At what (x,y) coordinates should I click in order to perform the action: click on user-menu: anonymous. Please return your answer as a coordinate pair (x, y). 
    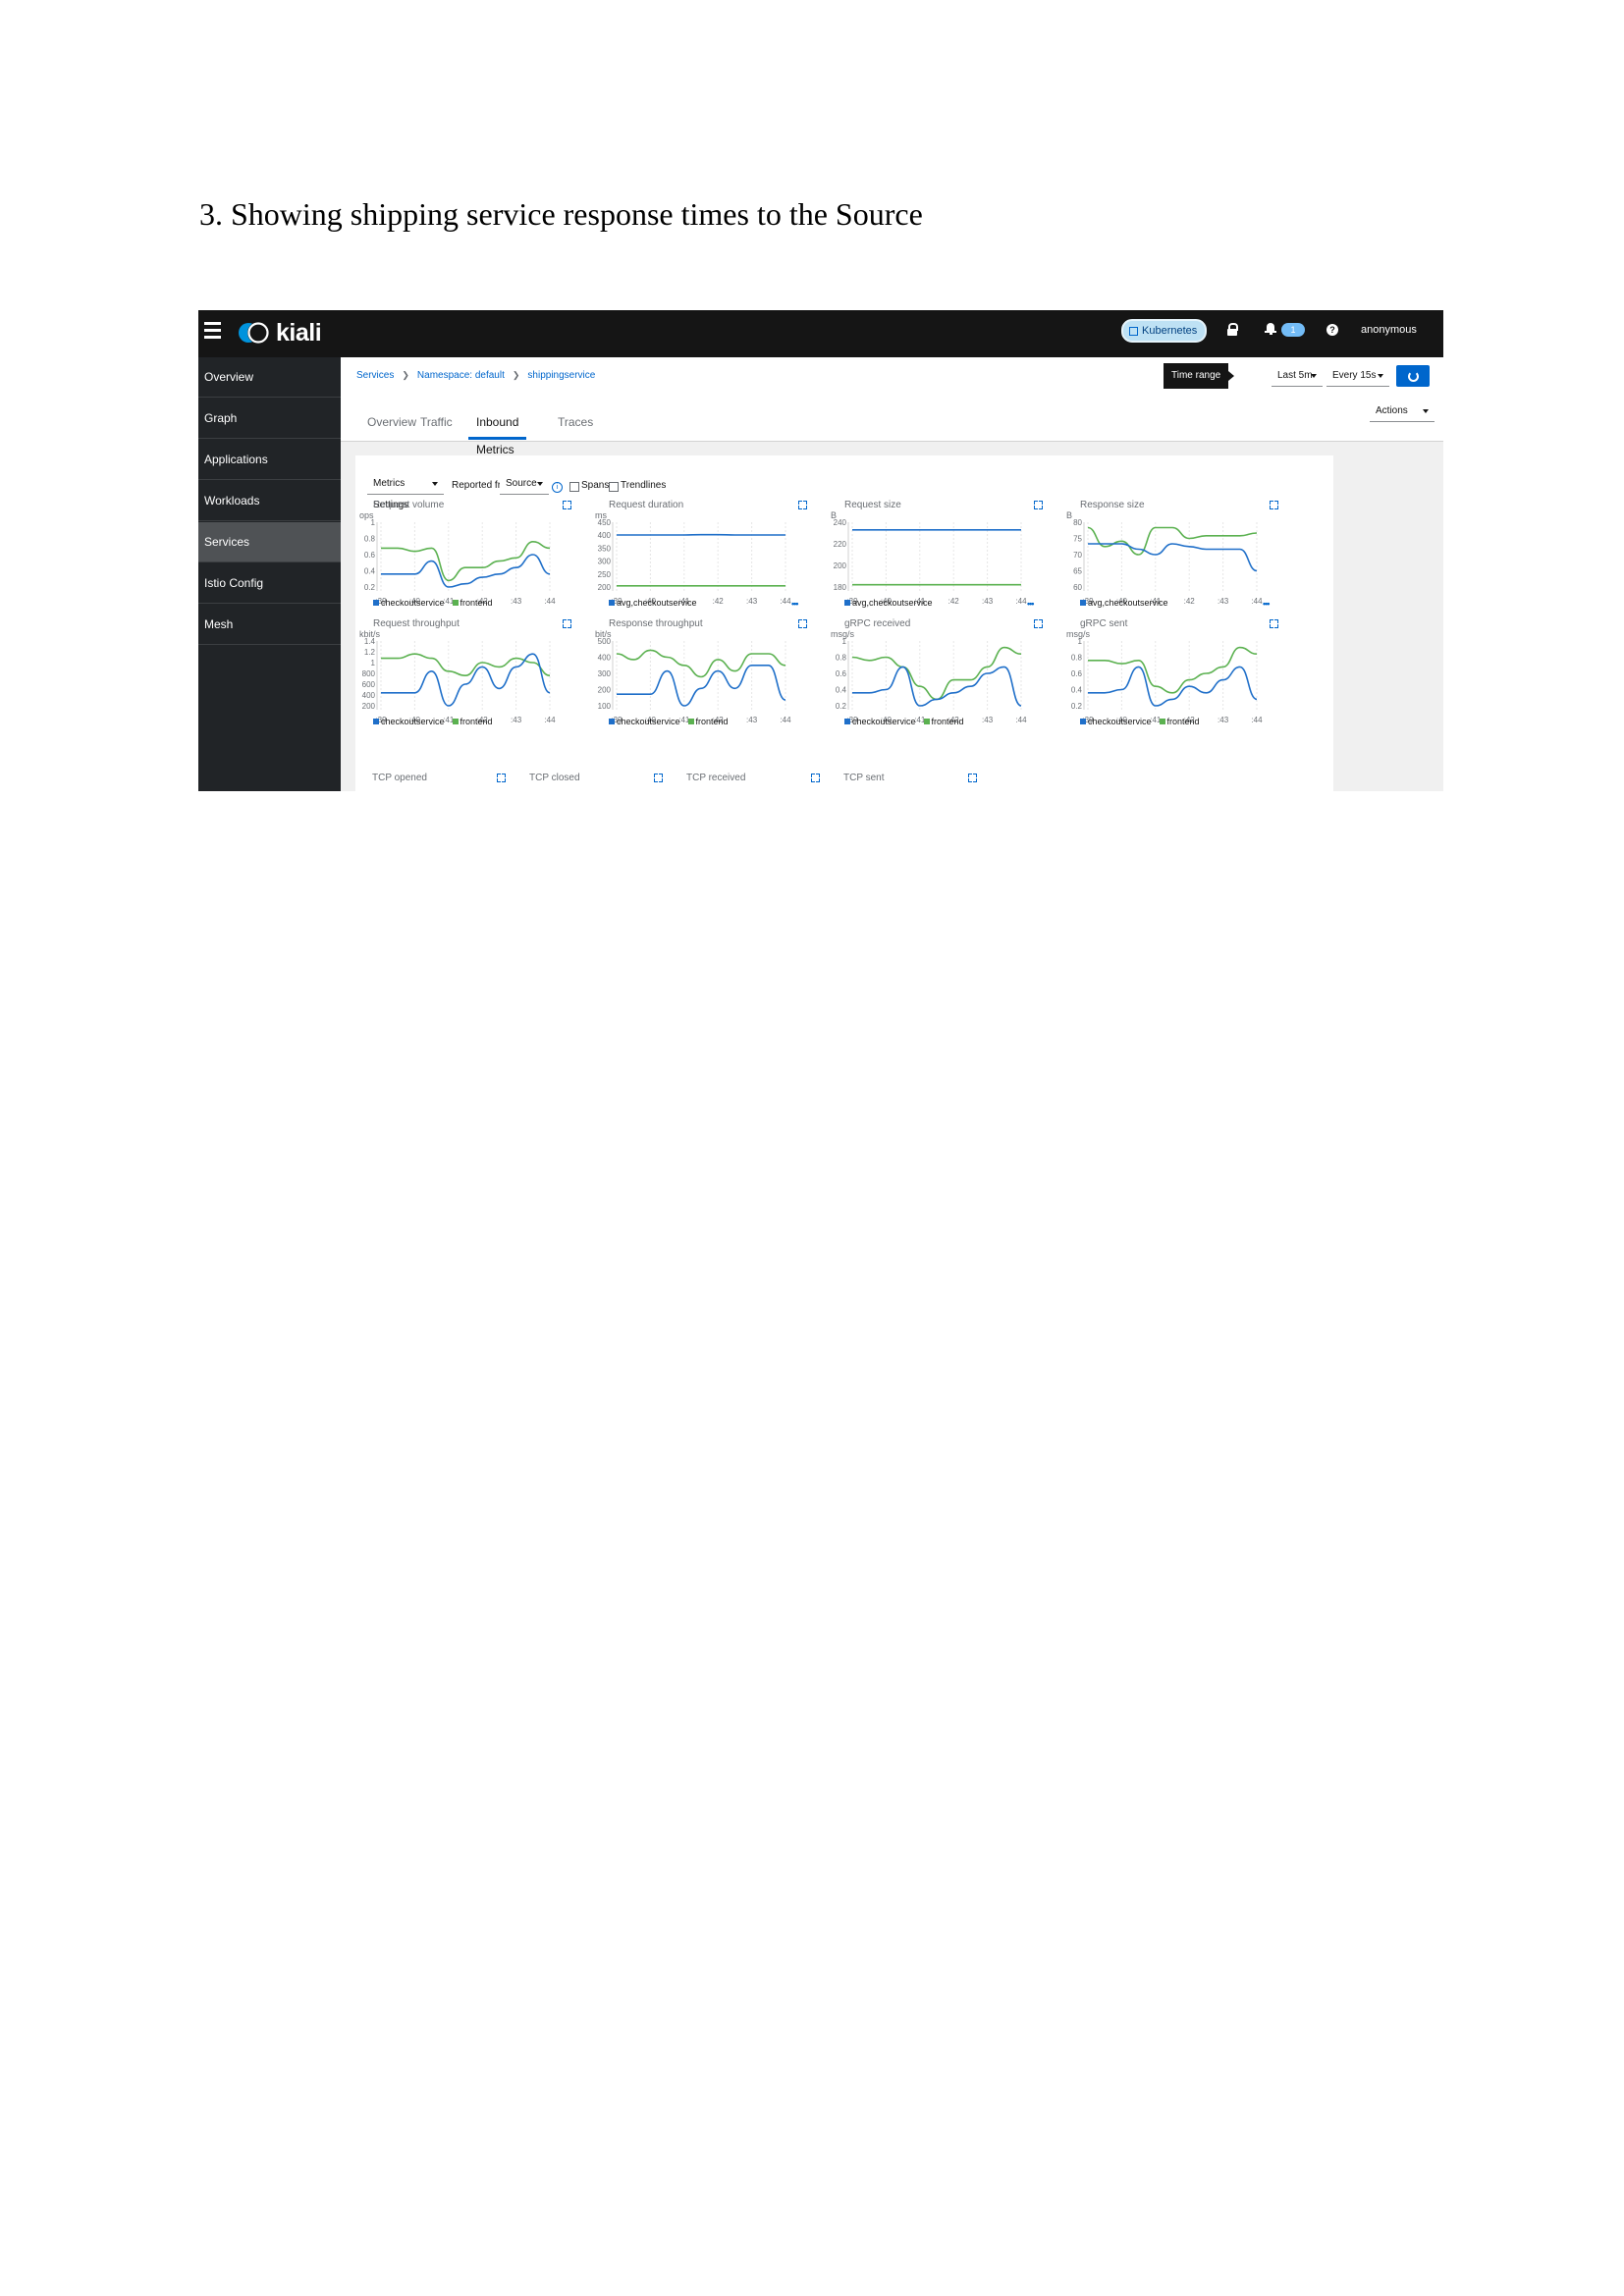
    Looking at the image, I should click on (1389, 330).